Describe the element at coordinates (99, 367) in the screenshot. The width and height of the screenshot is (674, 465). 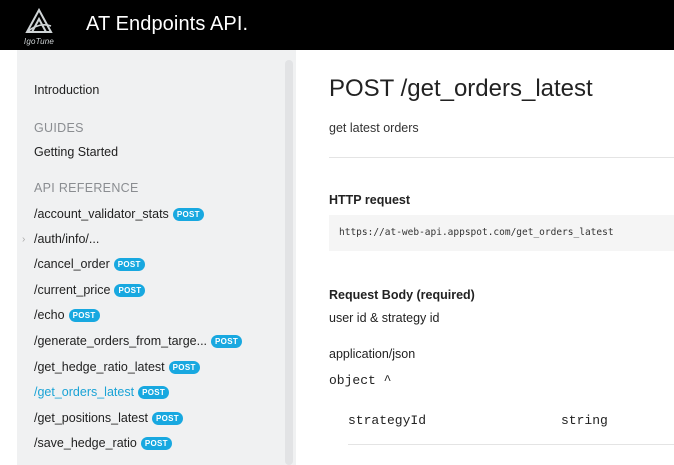
I see `sidebar-item-label: /get_hedge_ratio_latest` at that location.